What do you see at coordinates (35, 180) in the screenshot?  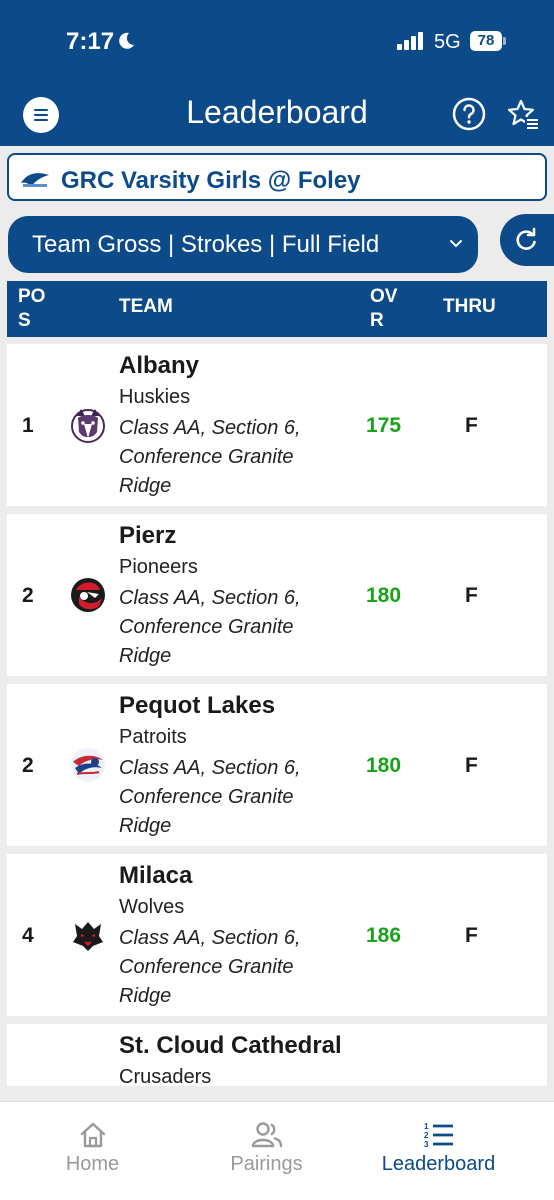 I see `event-logo-icon` at bounding box center [35, 180].